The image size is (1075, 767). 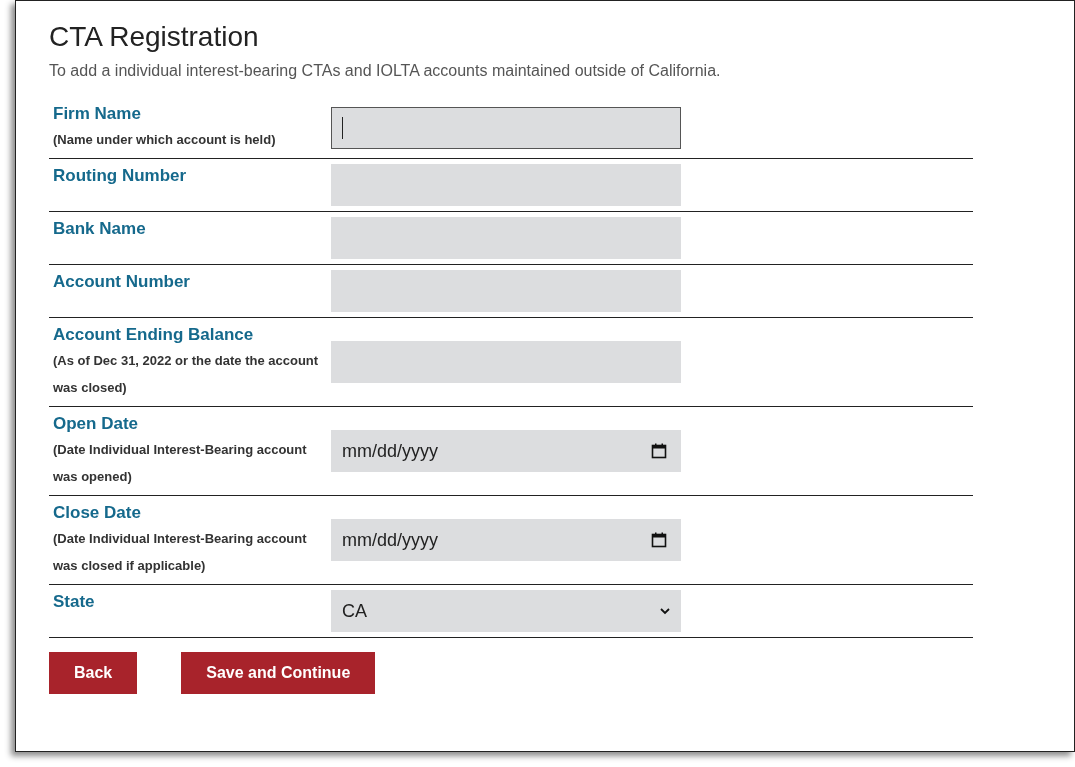 What do you see at coordinates (74, 602) in the screenshot?
I see `field-label: State` at bounding box center [74, 602].